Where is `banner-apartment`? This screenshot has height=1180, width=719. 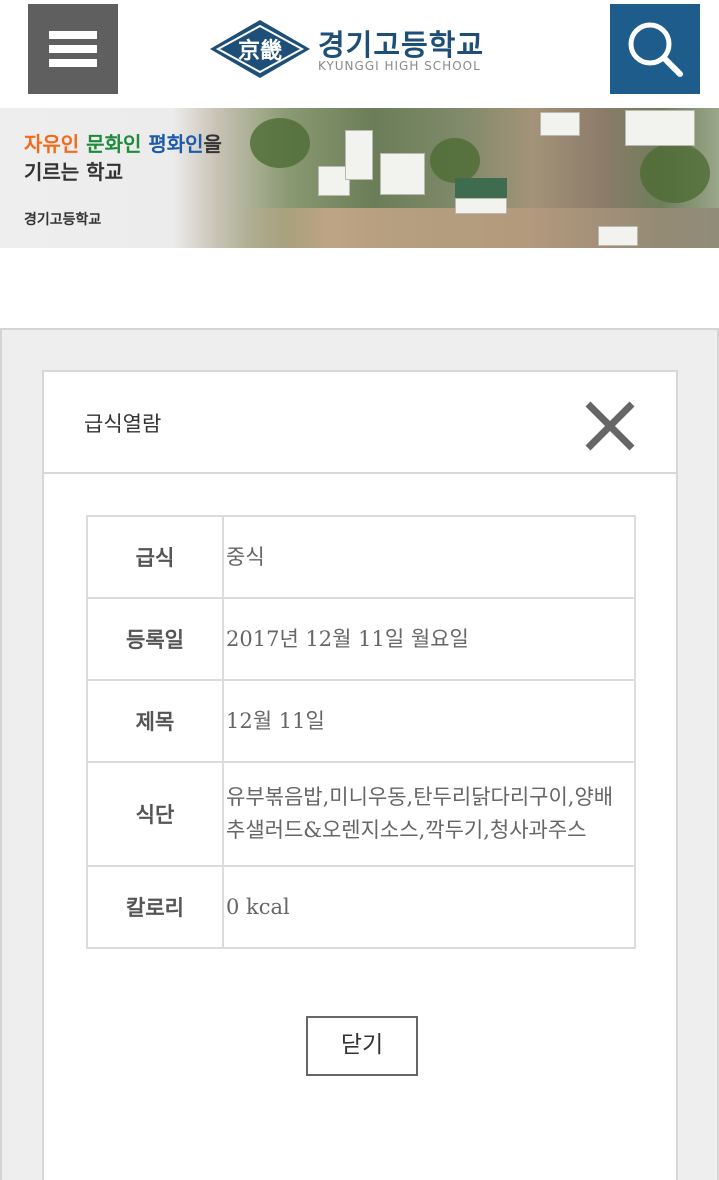 banner-apartment is located at coordinates (660, 128).